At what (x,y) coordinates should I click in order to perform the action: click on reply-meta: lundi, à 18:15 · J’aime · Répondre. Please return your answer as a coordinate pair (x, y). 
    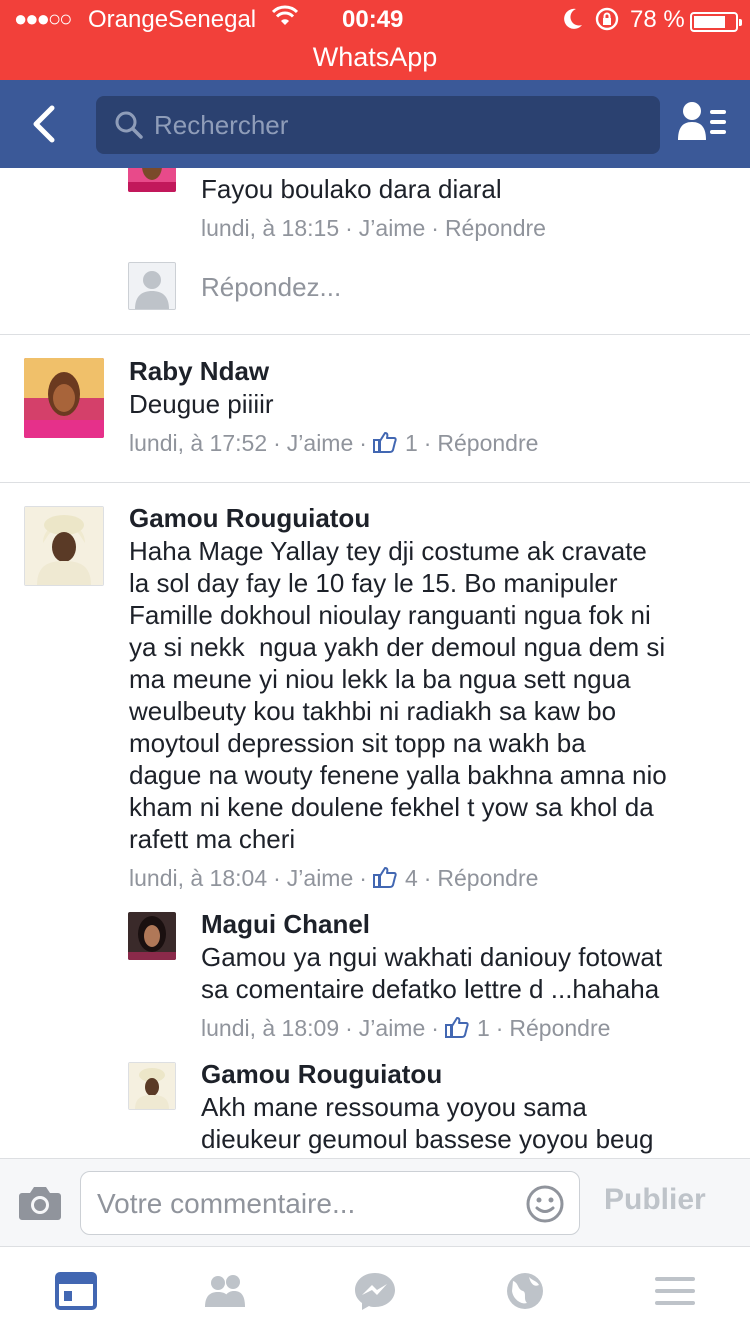
    Looking at the image, I should click on (373, 228).